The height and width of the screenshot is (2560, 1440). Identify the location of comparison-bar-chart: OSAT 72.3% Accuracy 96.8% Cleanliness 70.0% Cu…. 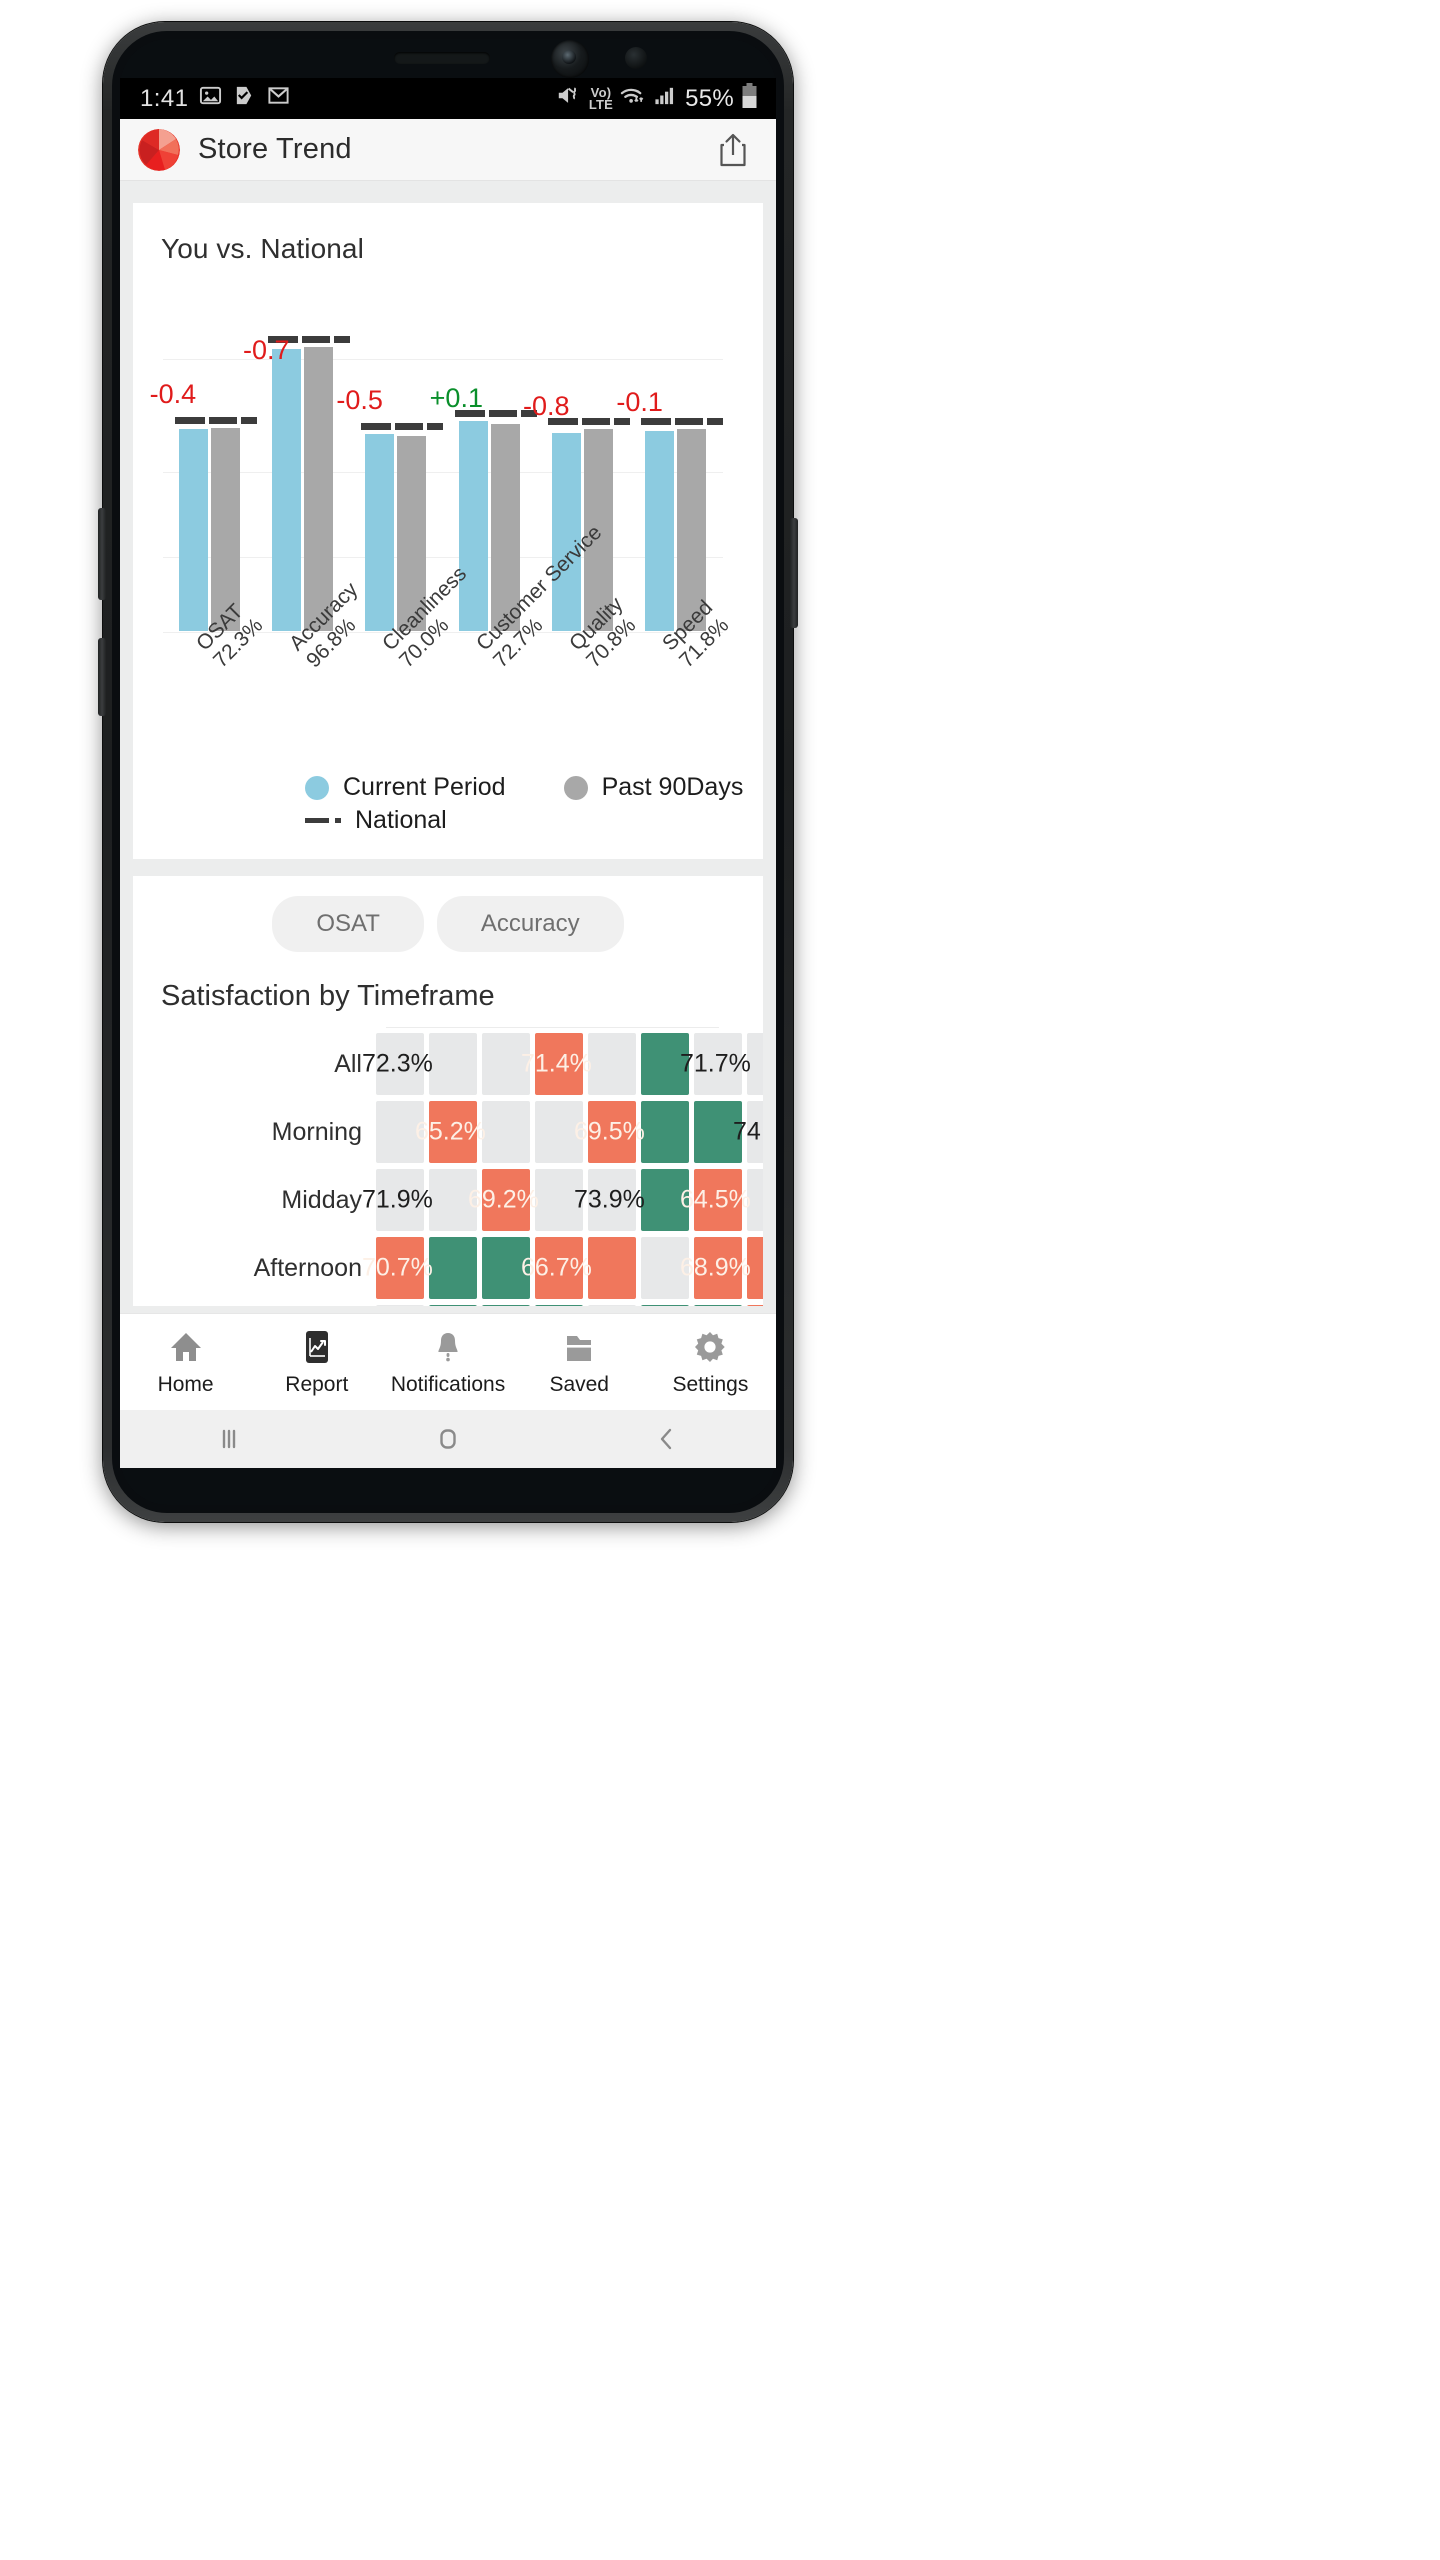
(448, 522).